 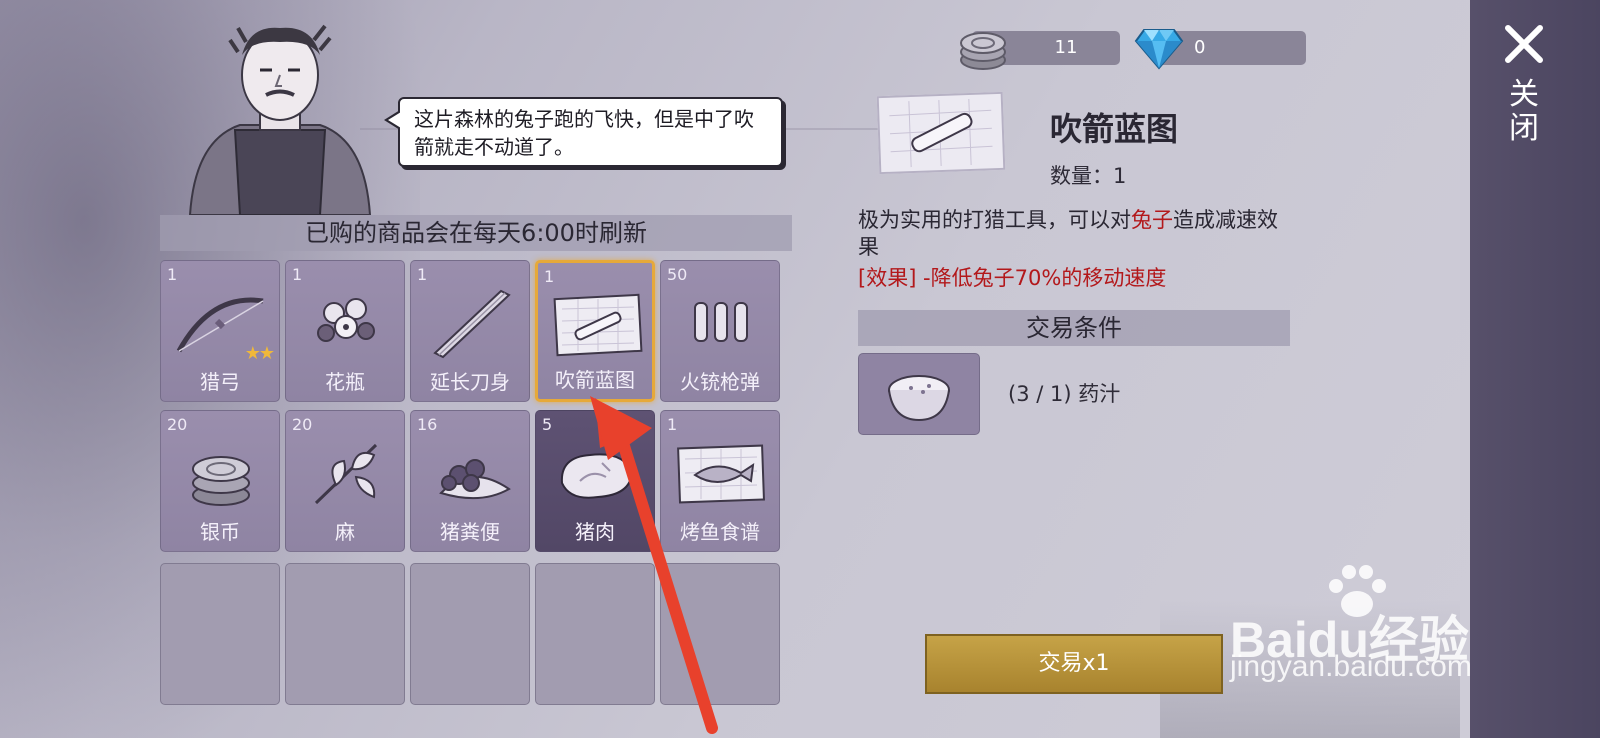 I want to click on item-name: 猪肉, so click(x=595, y=532).